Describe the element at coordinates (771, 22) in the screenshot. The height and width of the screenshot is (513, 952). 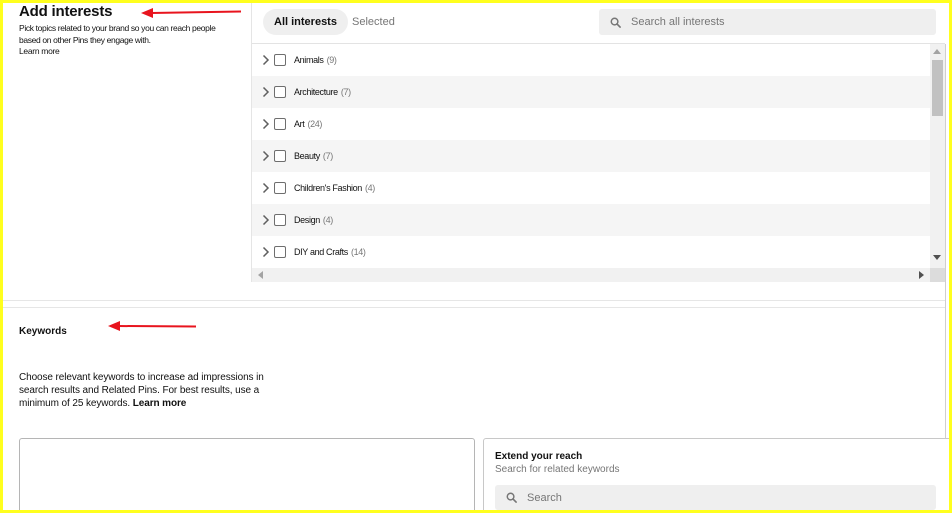
I see `interest-search-input` at that location.